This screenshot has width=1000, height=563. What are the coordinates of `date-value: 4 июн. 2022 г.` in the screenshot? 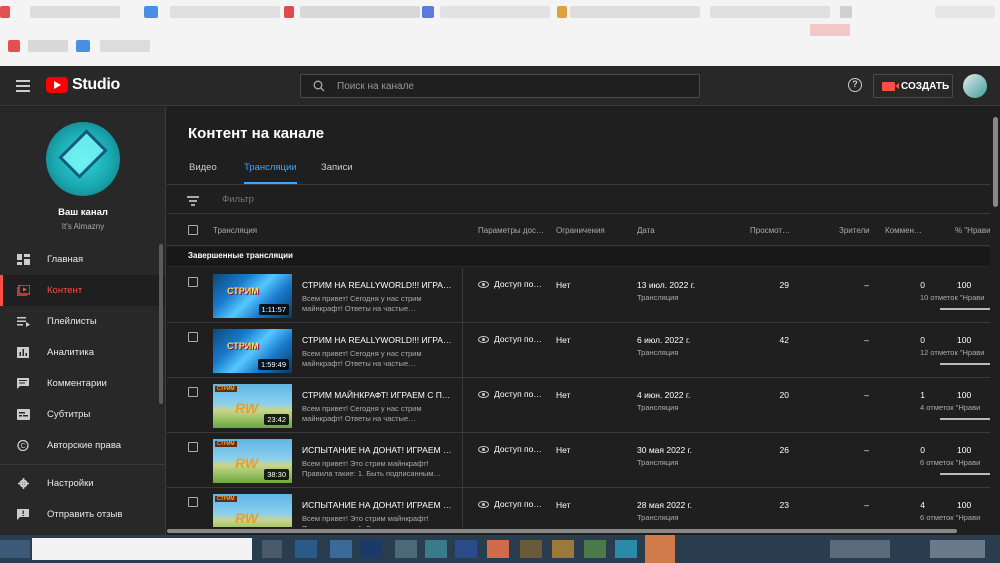 It's located at (664, 395).